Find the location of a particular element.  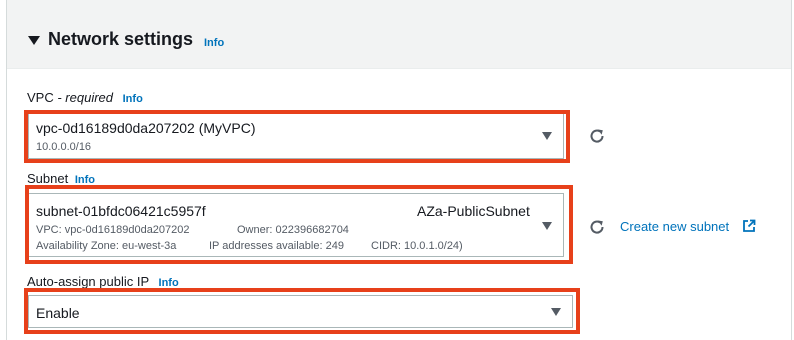

subnet-name: AZa-PublicSubnet is located at coordinates (473, 211).